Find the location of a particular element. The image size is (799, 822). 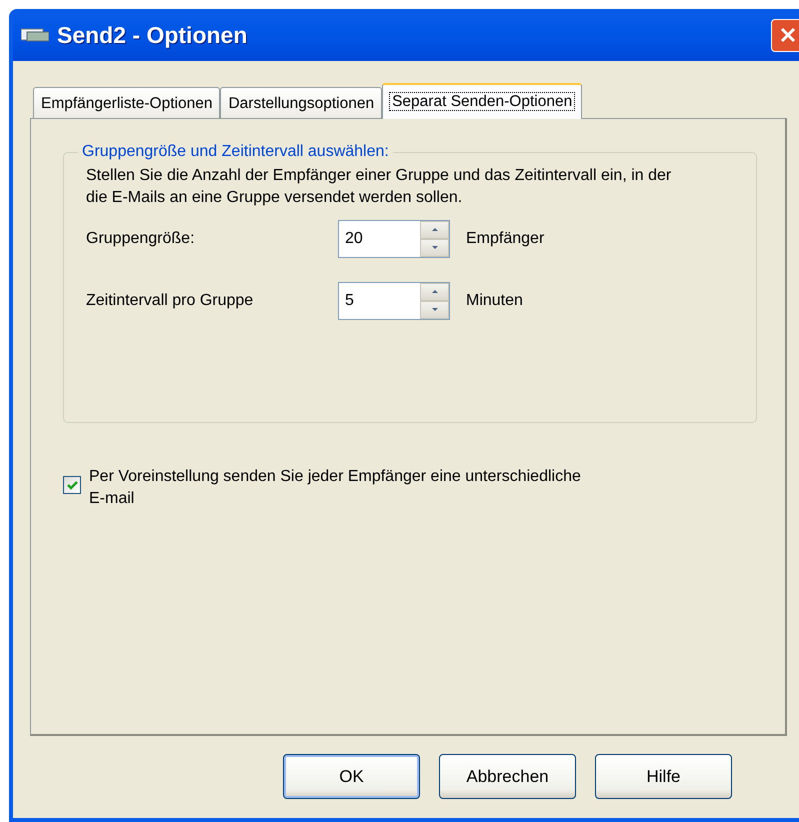

description-text: Stellen Sie die Anzahl der Empfänger einer Gruppe und das Zeitintervall ein, in der die E-Mails an eine Gruppe versendet werden sollen. is located at coordinates (379, 187).